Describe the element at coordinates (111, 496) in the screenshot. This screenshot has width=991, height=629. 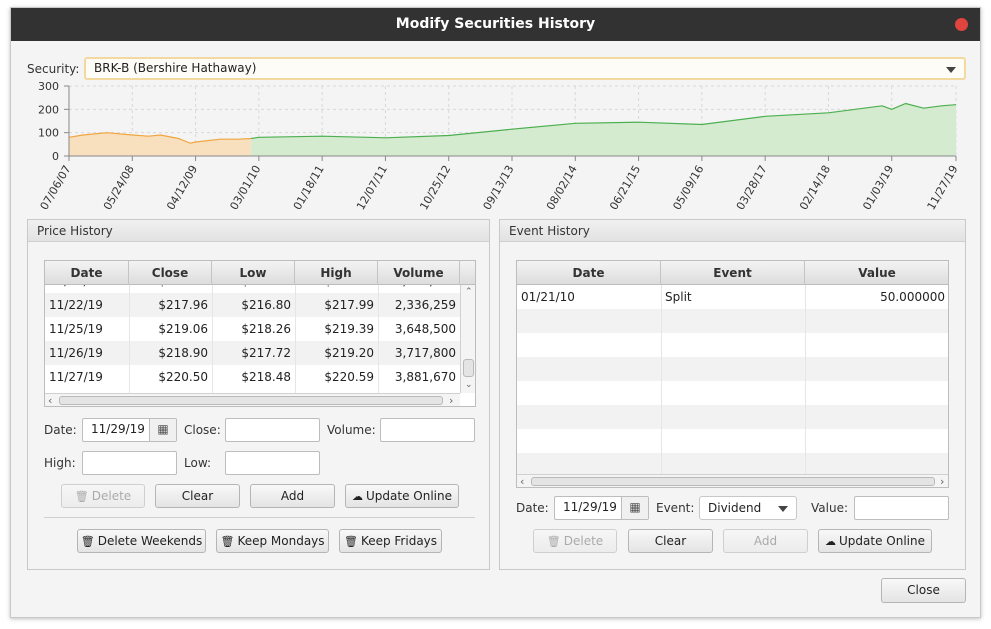
I see `price-delete-label: Delete` at that location.